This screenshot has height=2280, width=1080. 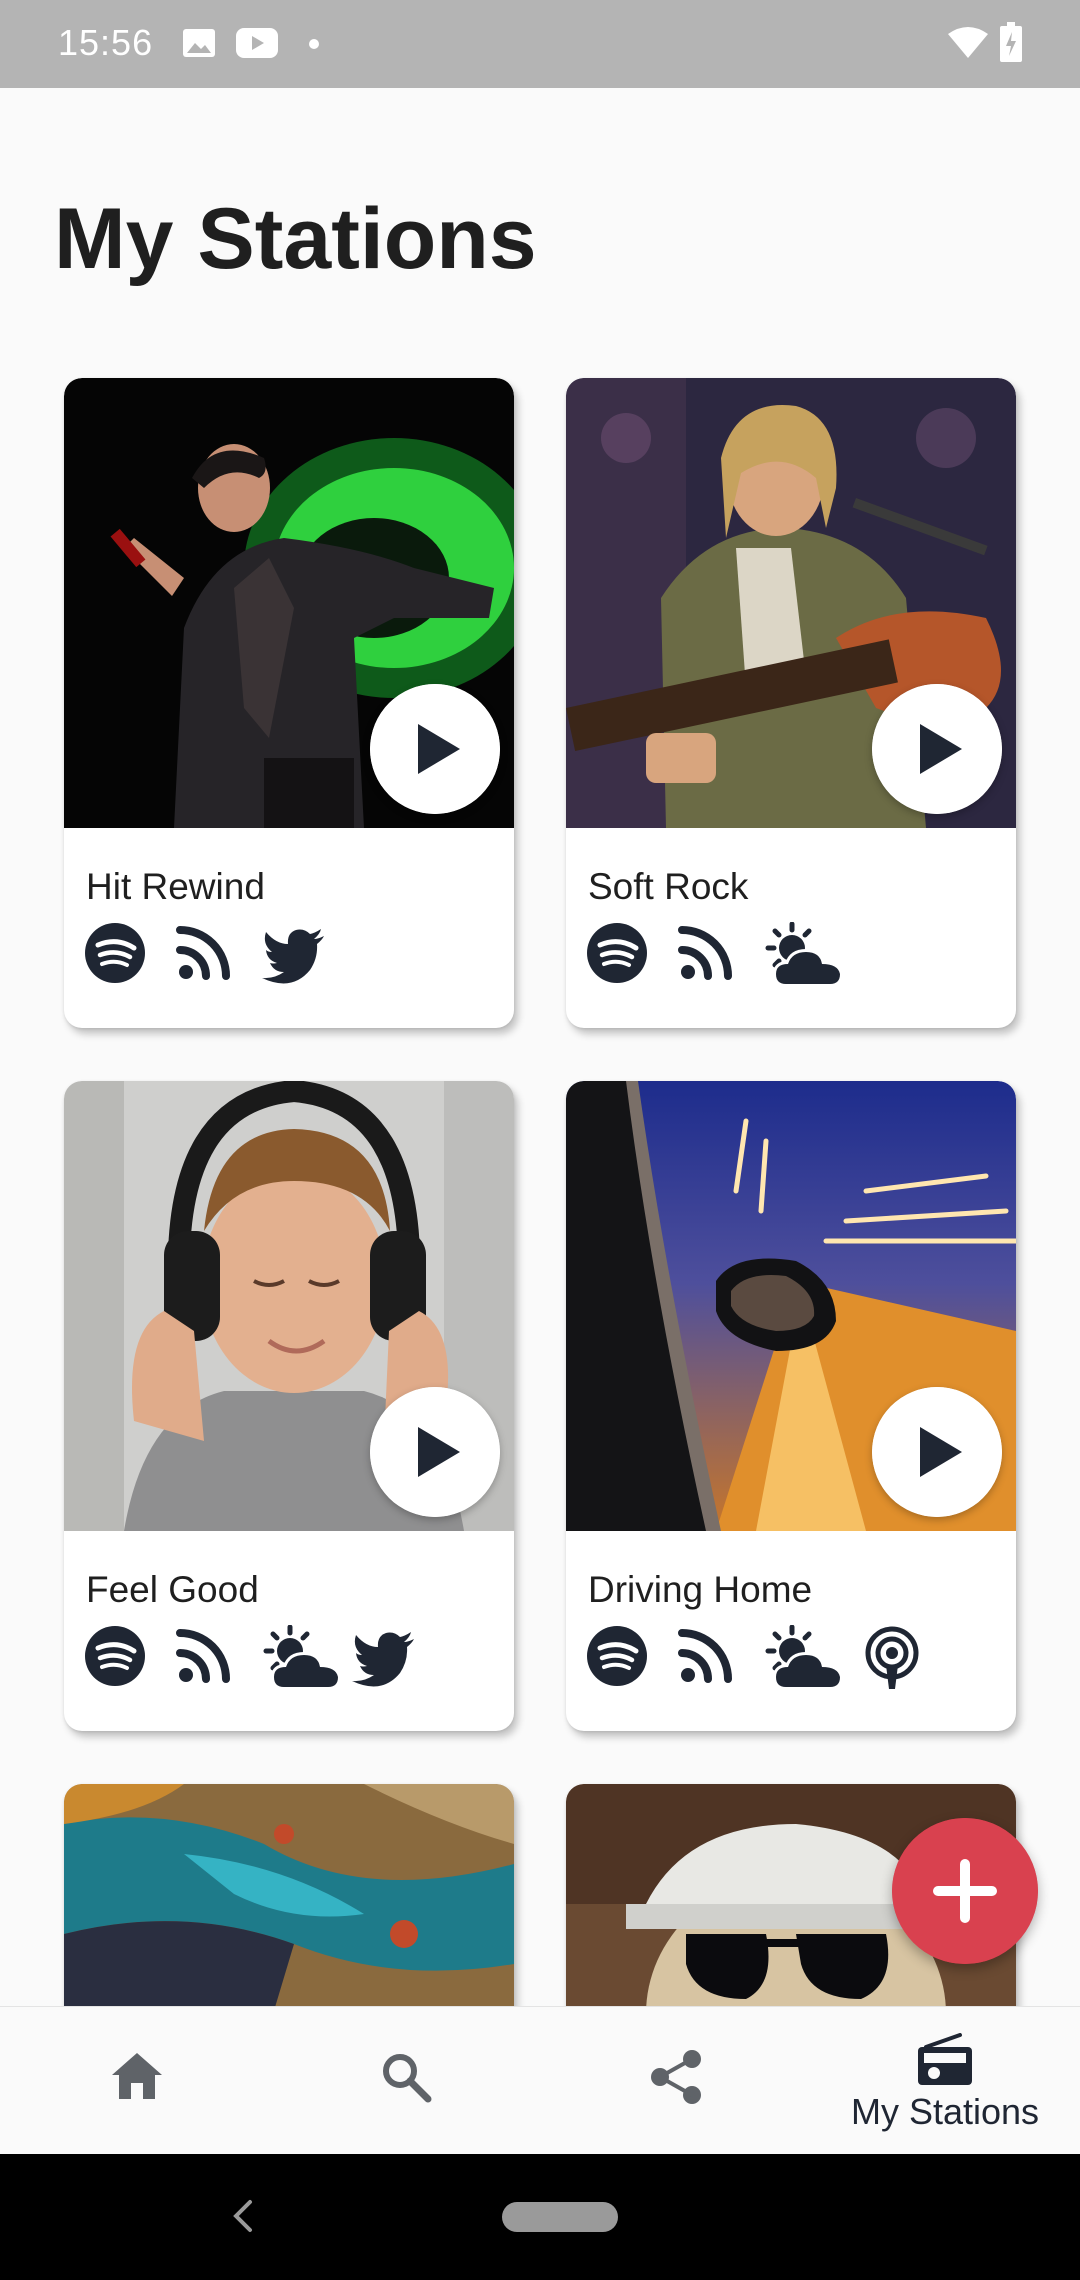 I want to click on notification-dot-icon, so click(x=314, y=44).